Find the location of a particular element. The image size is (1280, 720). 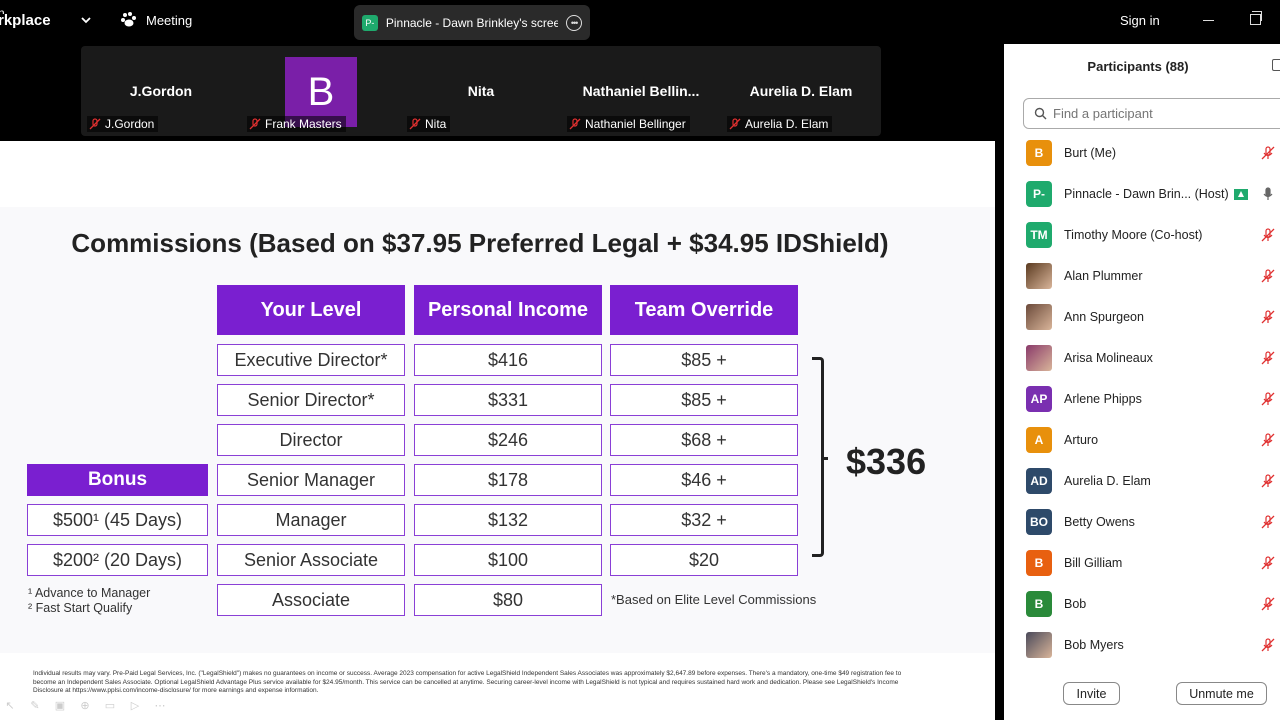

participant-avatar: AD is located at coordinates (1039, 480).